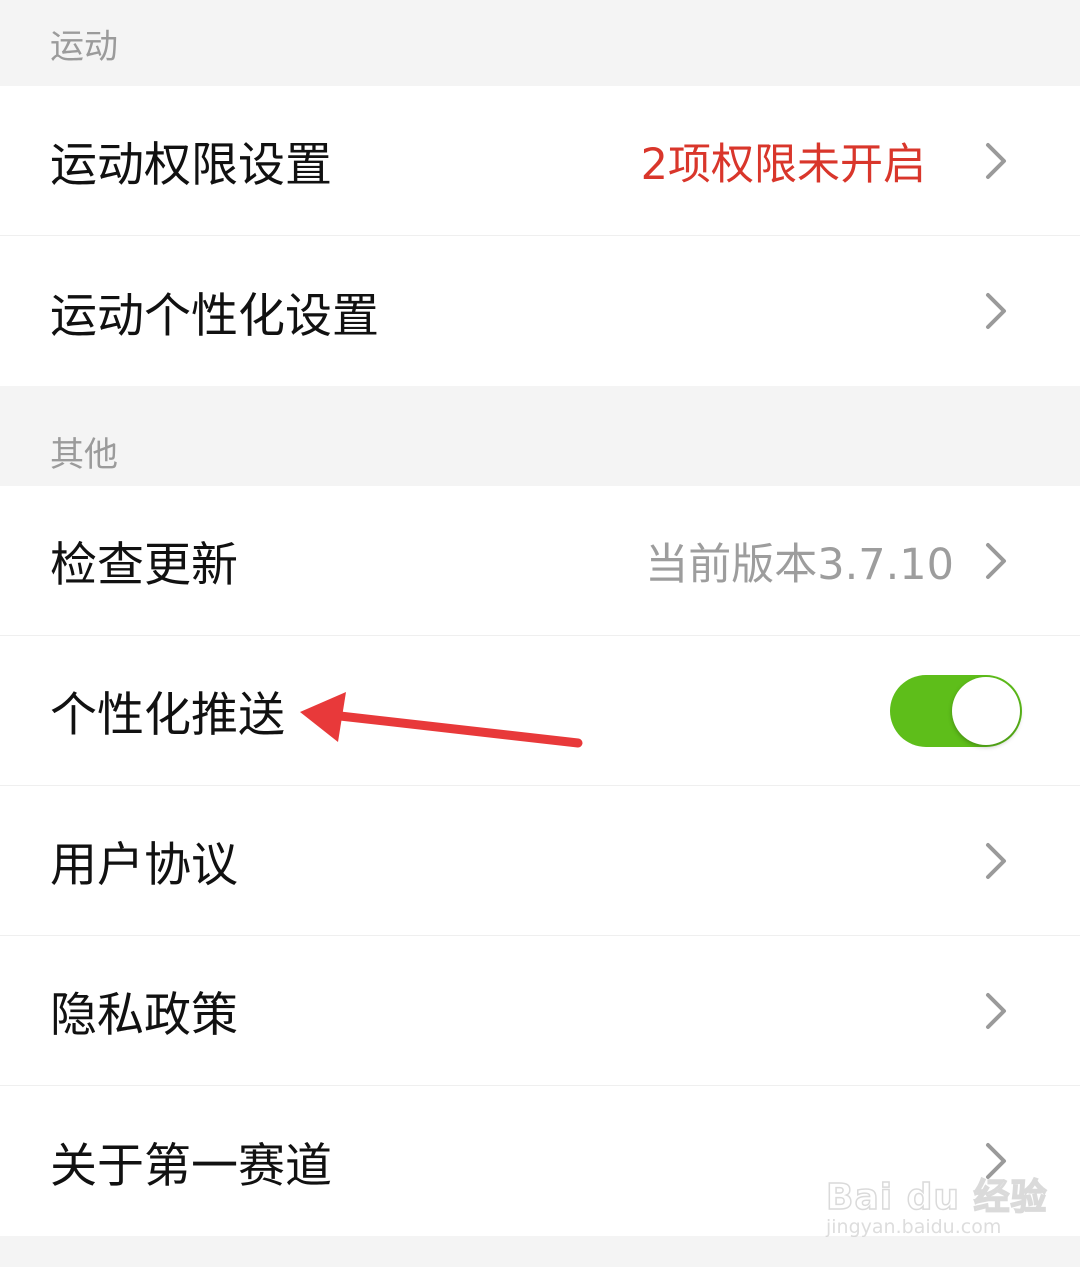  I want to click on user-agreement-row: 用户协议, so click(540, 861).